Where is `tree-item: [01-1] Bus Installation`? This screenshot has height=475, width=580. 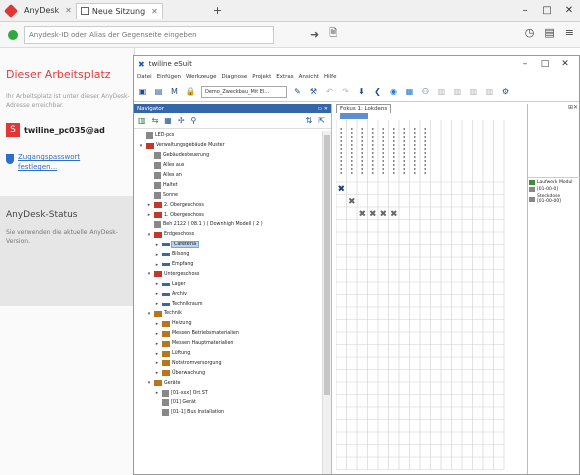
tree-item: [01-1] Bus Installation is located at coordinates (227, 413).